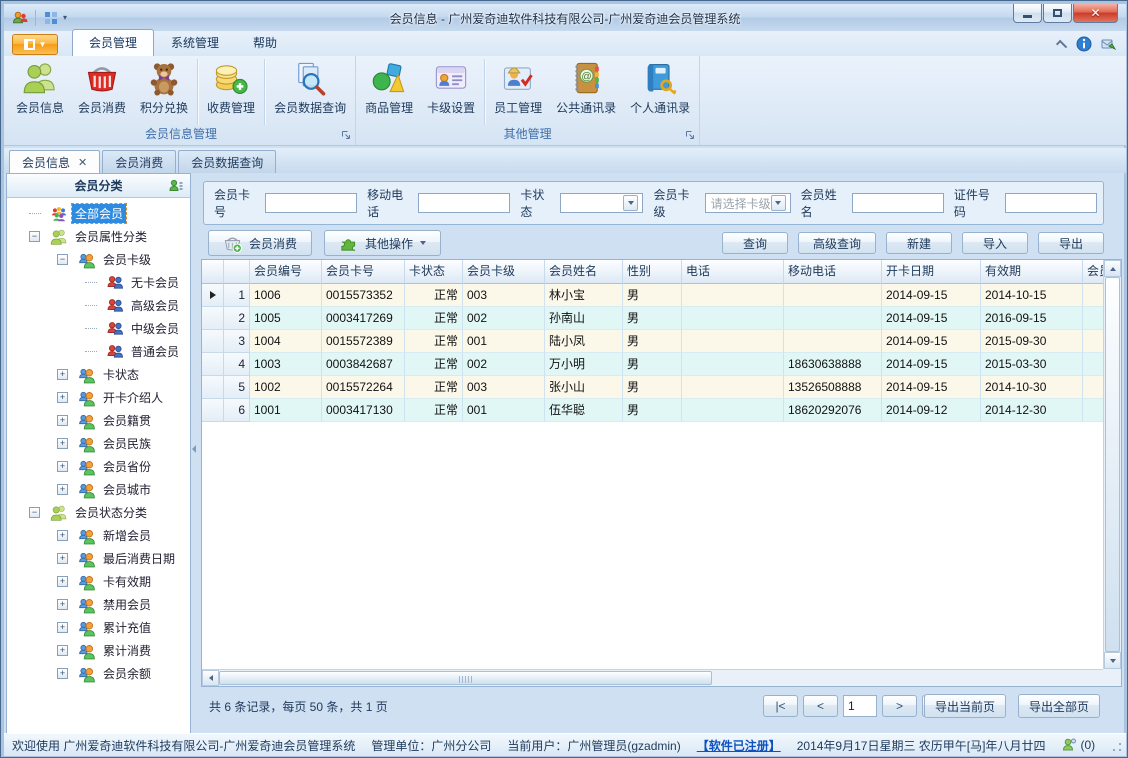 This screenshot has width=1128, height=758. What do you see at coordinates (98, 489) in the screenshot?
I see `tree-item-会员城市: + 会员城市` at bounding box center [98, 489].